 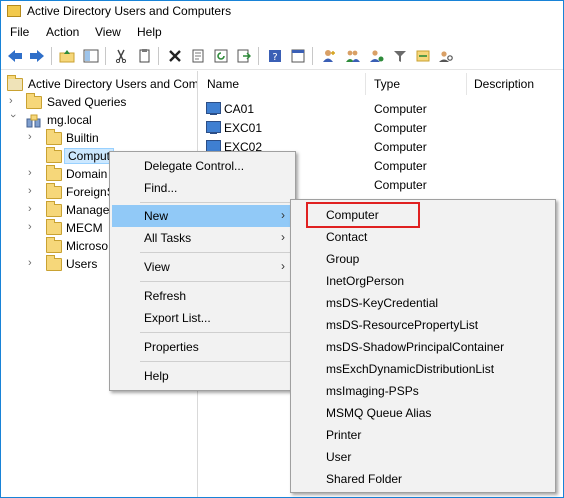 I want to click on copy-icon, so click(x=144, y=56).